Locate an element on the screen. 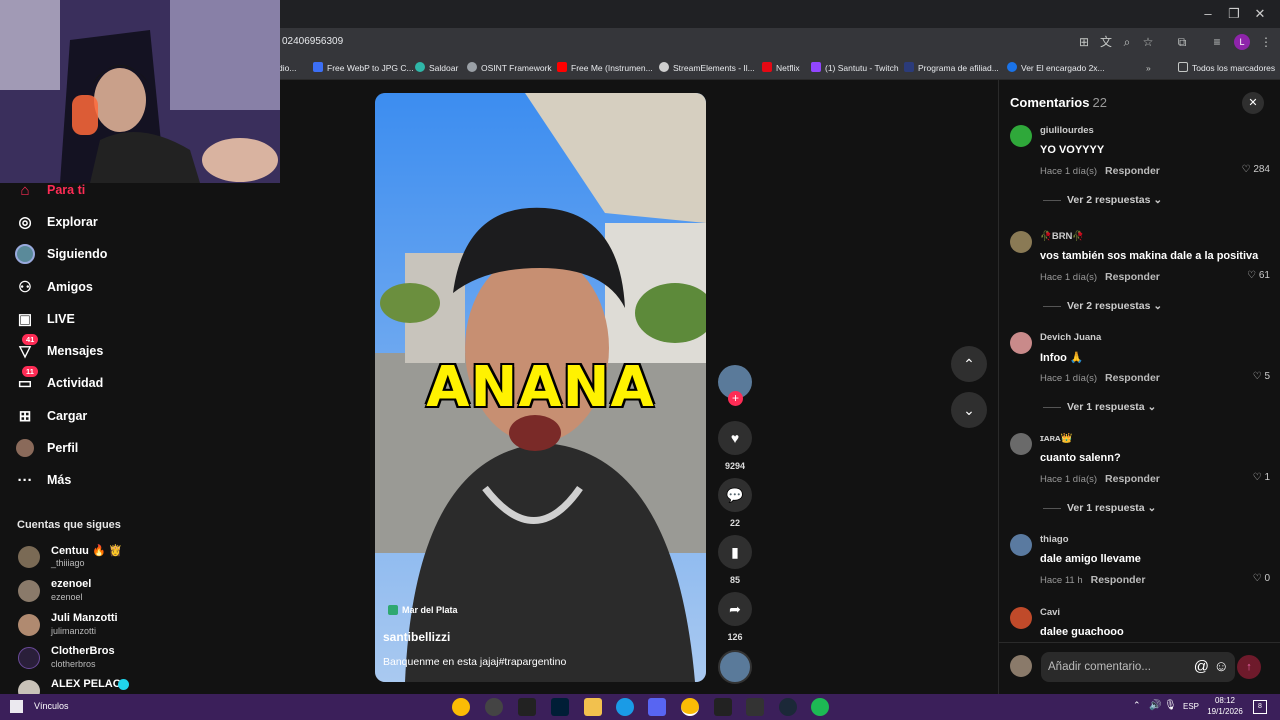 The image size is (1280, 720). comment-like-button: ♡ 1 is located at coordinates (1261, 477).